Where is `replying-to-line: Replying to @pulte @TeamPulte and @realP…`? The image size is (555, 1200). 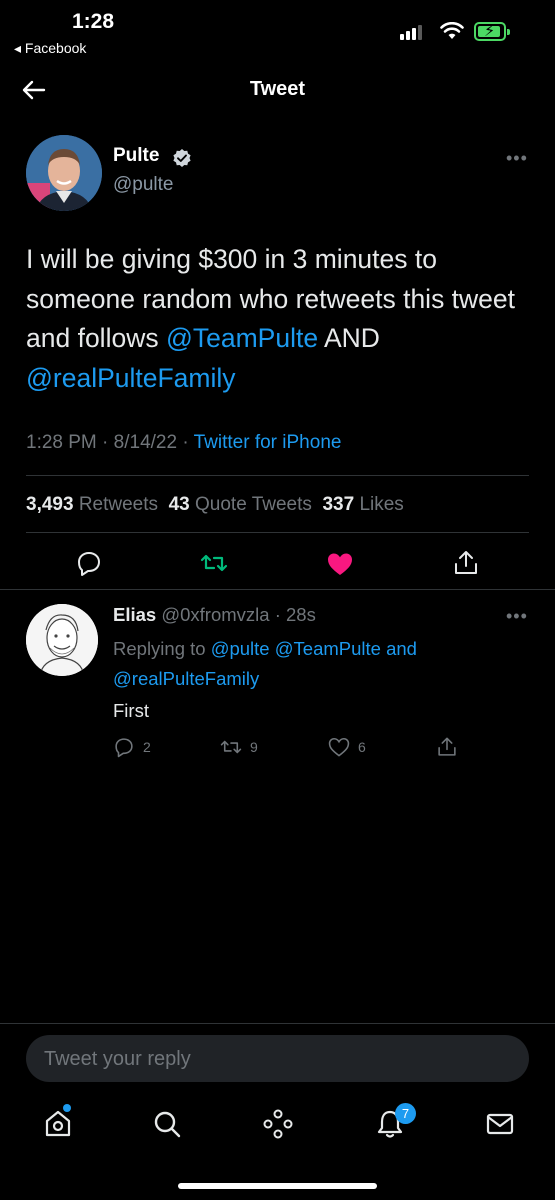 replying-to-line: Replying to @pulte @TeamPulte and @realP… is located at coordinates (313, 664).